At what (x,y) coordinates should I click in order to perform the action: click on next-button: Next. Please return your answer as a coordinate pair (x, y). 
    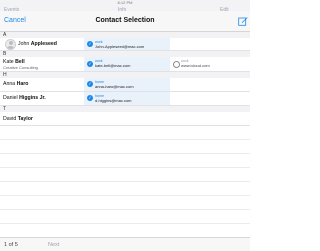
    Looking at the image, I should click on (53, 245).